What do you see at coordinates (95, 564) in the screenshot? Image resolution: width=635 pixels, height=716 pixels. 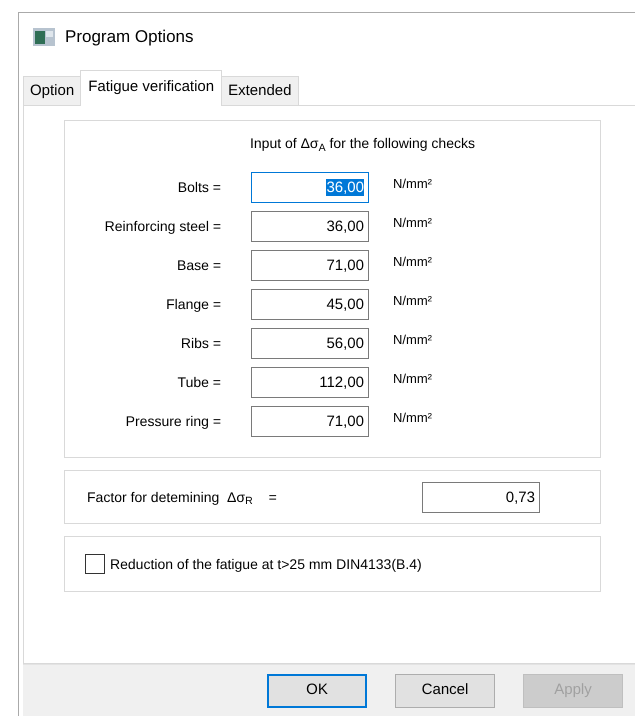 I see `reduction-checkbox` at bounding box center [95, 564].